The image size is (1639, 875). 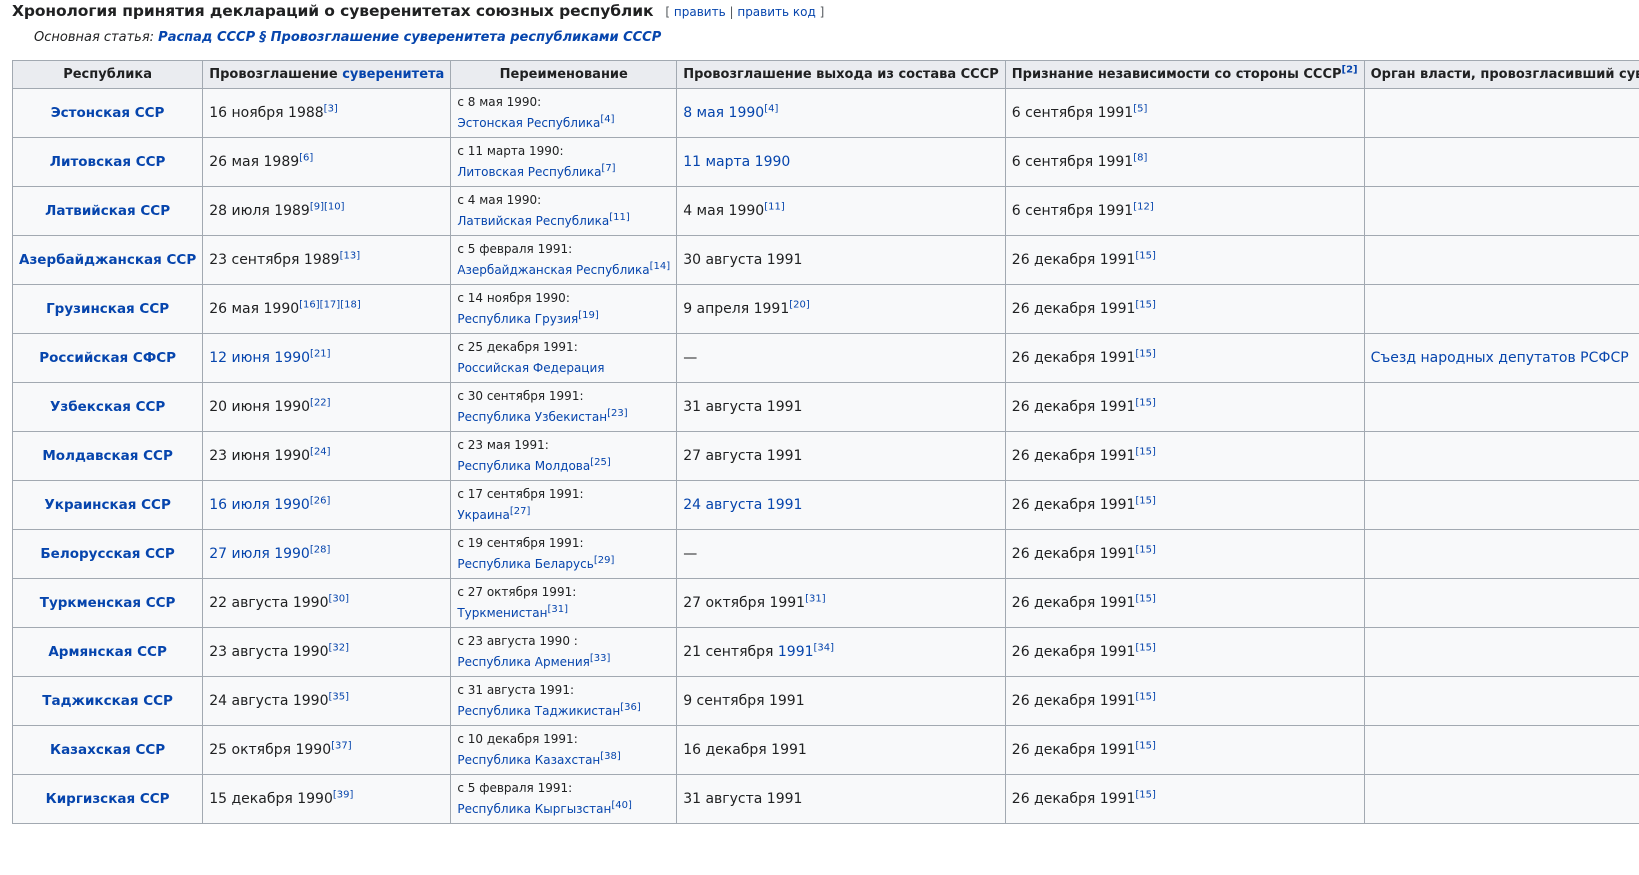 What do you see at coordinates (350, 255) in the screenshot?
I see `sovereignty-ref: [13]` at bounding box center [350, 255].